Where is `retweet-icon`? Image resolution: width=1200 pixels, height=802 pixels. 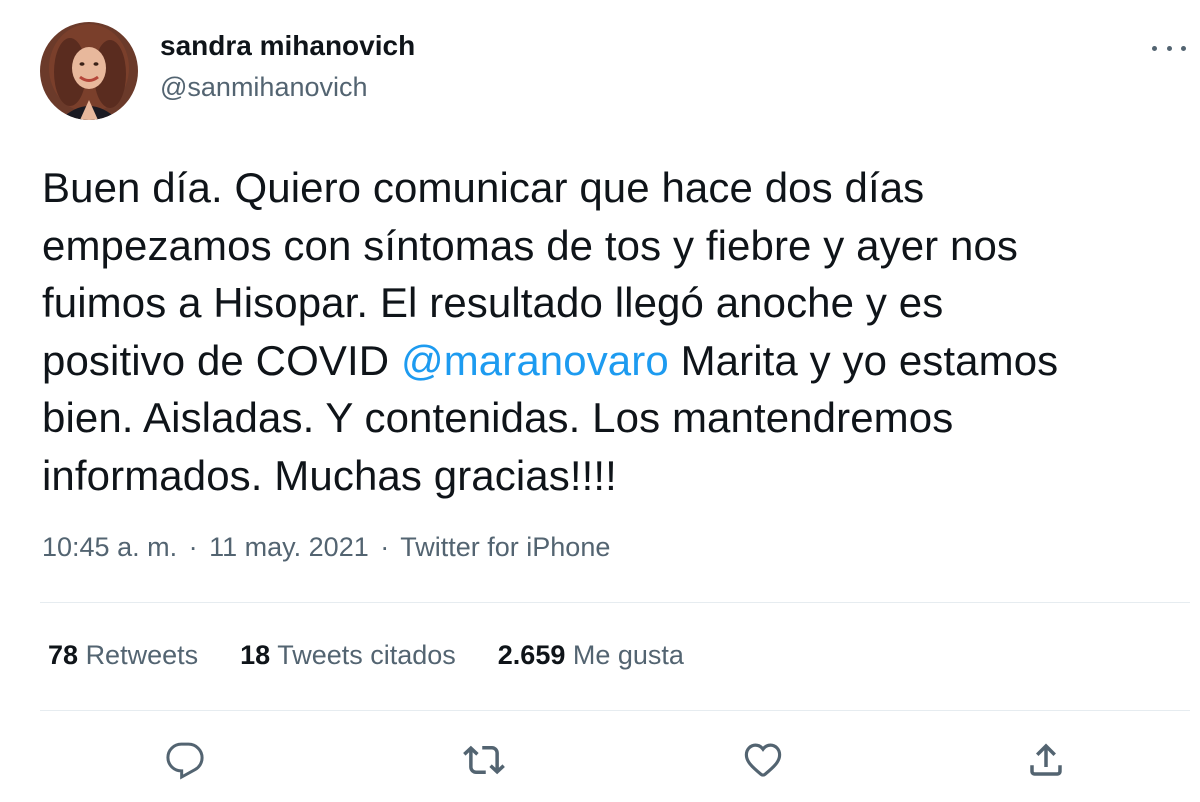 retweet-icon is located at coordinates (484, 760).